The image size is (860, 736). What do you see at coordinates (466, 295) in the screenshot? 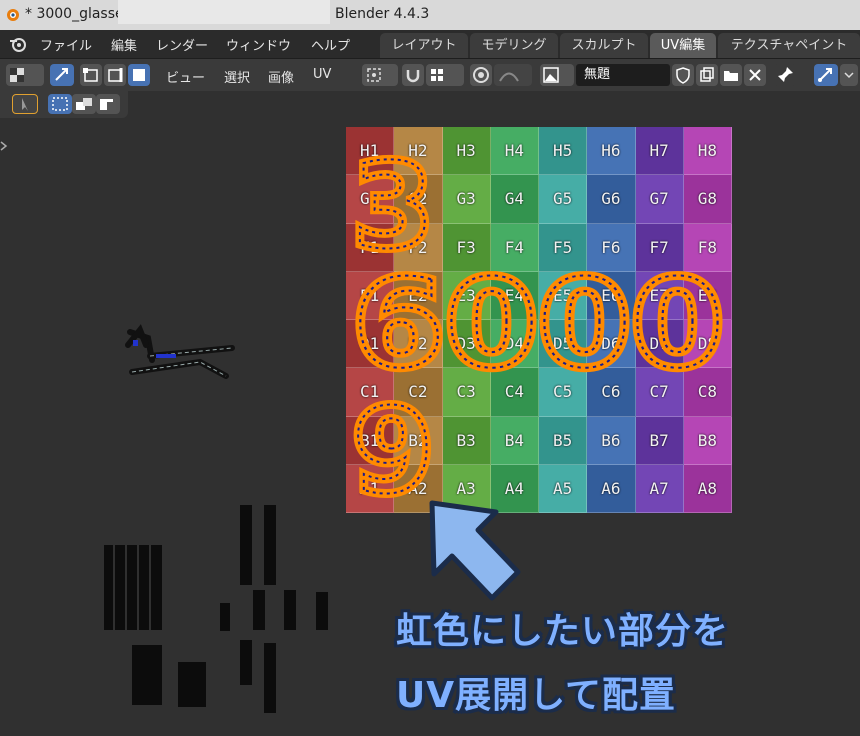
I see `uv-grid-cell: E3` at bounding box center [466, 295].